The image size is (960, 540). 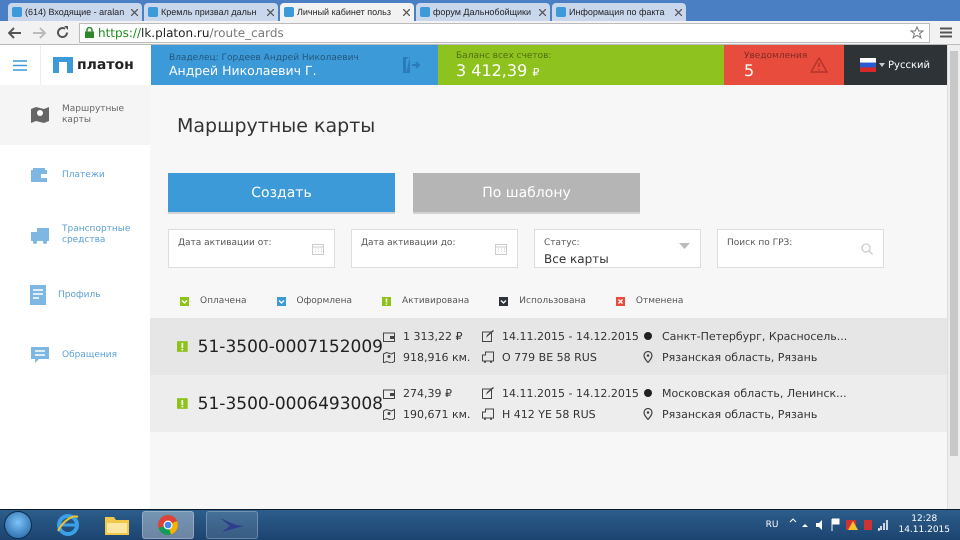 What do you see at coordinates (223, 301) in the screenshot?
I see `legend-label: Оплачена` at bounding box center [223, 301].